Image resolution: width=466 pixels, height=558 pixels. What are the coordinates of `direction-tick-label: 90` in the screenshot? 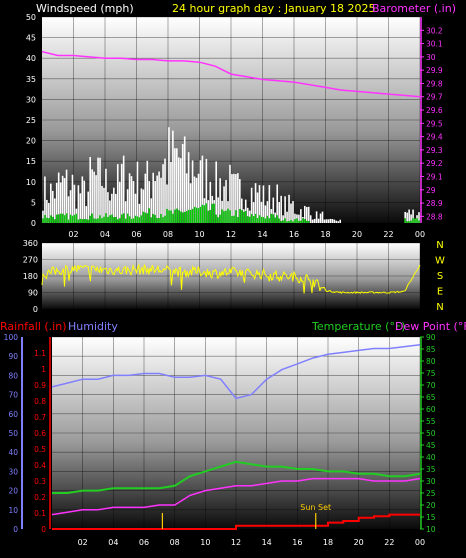 It's located at (33, 293).